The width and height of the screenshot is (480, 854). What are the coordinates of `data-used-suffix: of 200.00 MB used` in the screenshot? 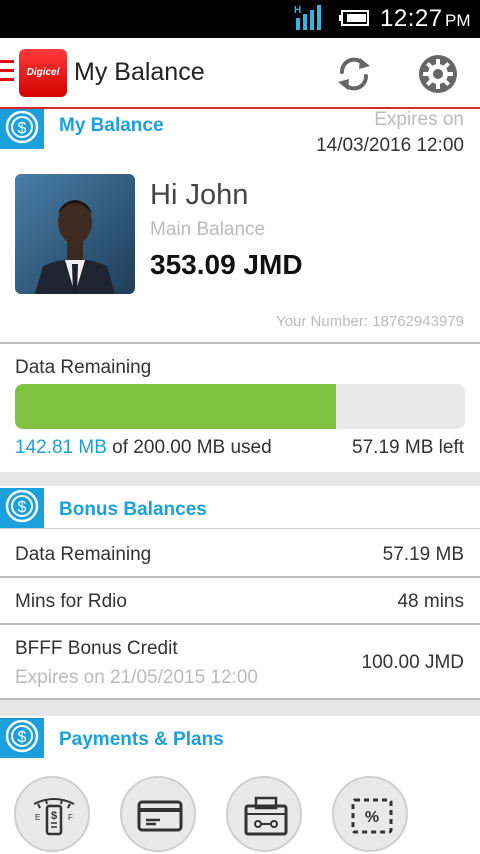 It's located at (189, 447).